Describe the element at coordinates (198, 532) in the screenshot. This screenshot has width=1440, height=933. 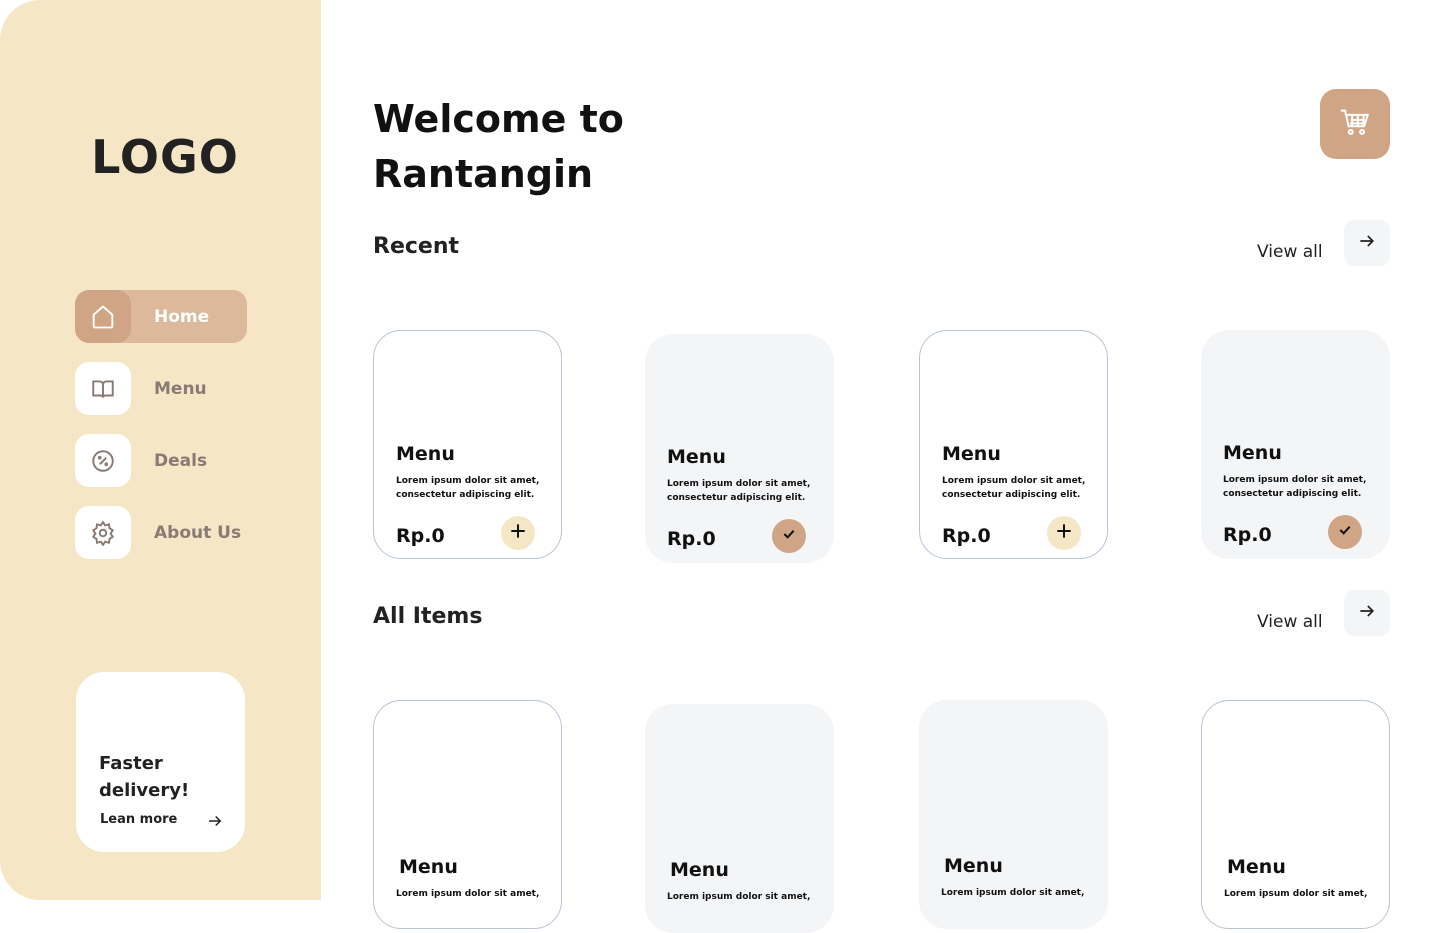
I see `sidebar-item-label: About Us` at that location.